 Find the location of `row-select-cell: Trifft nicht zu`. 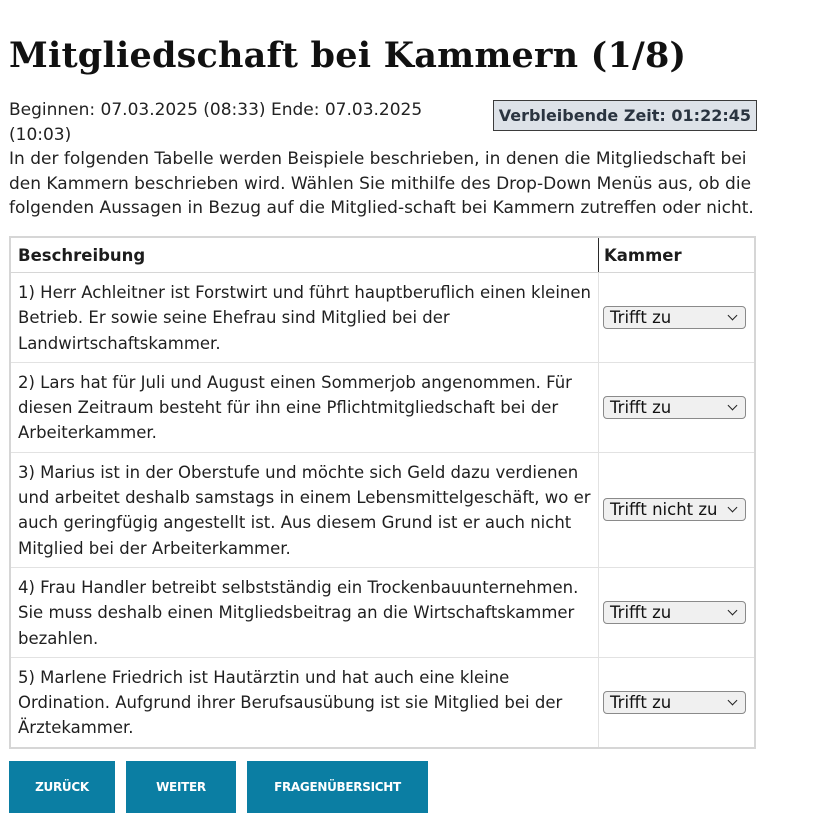

row-select-cell: Trifft nicht zu is located at coordinates (676, 510).